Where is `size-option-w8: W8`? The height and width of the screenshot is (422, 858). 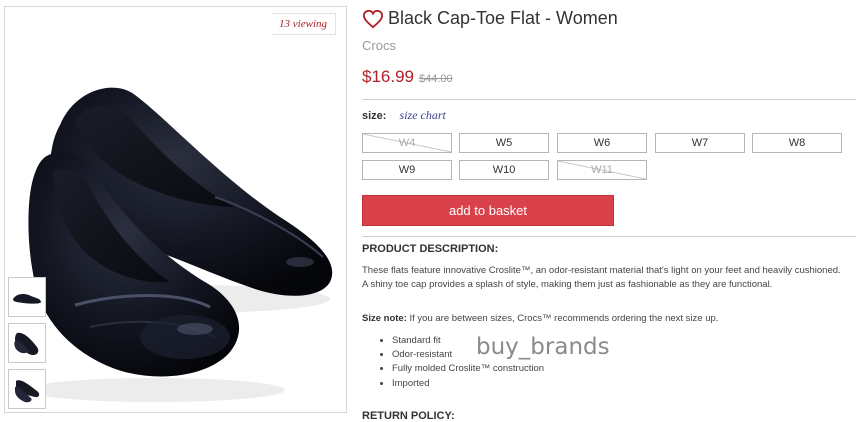 size-option-w8: W8 is located at coordinates (797, 143).